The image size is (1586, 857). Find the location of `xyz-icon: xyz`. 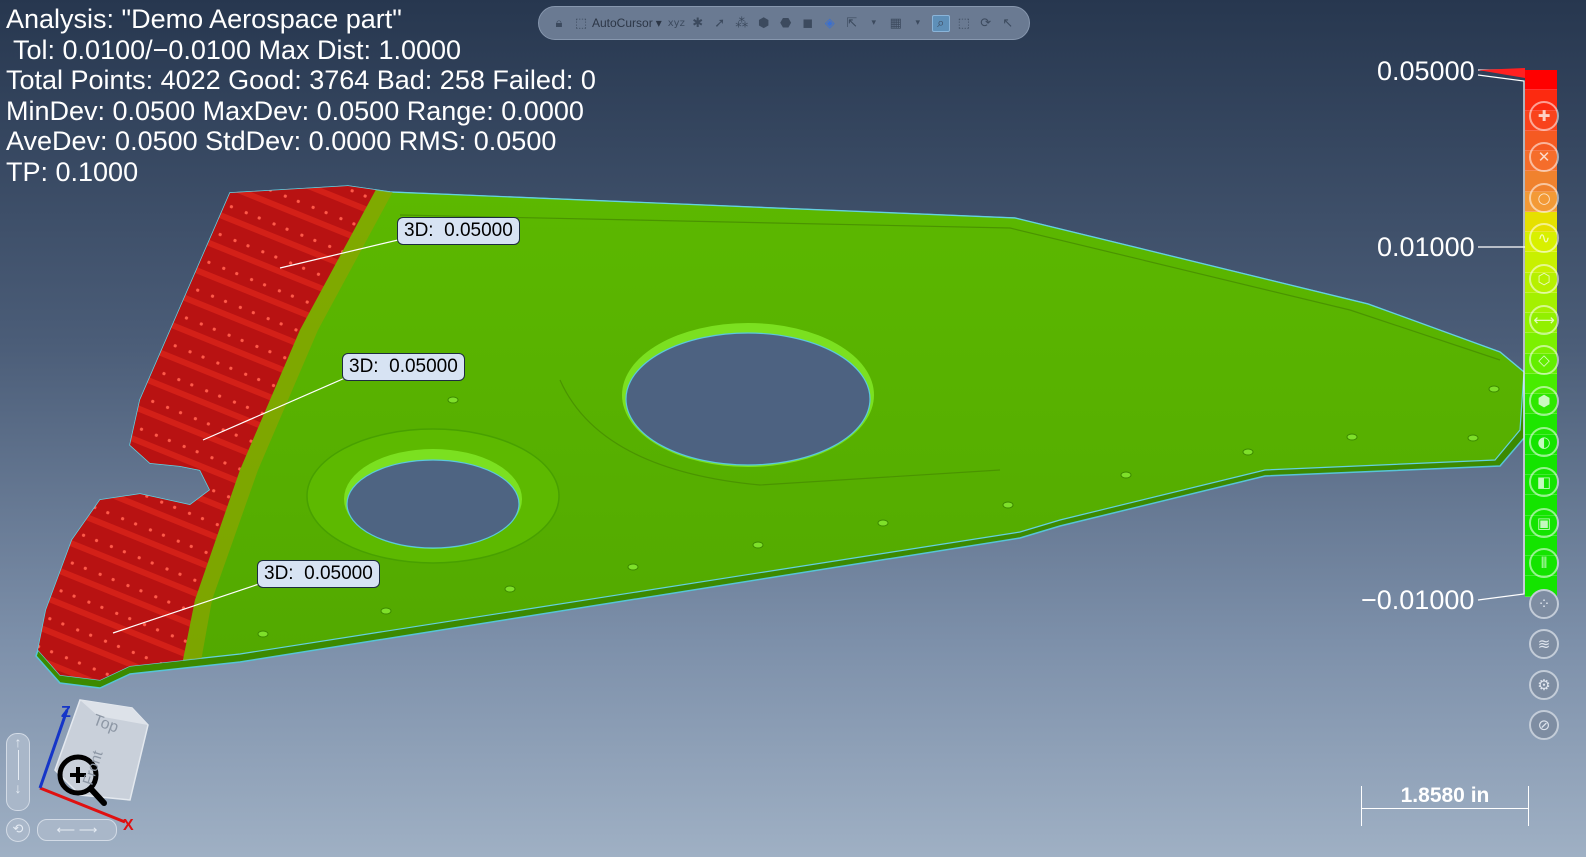

xyz-icon: xyz is located at coordinates (676, 23).